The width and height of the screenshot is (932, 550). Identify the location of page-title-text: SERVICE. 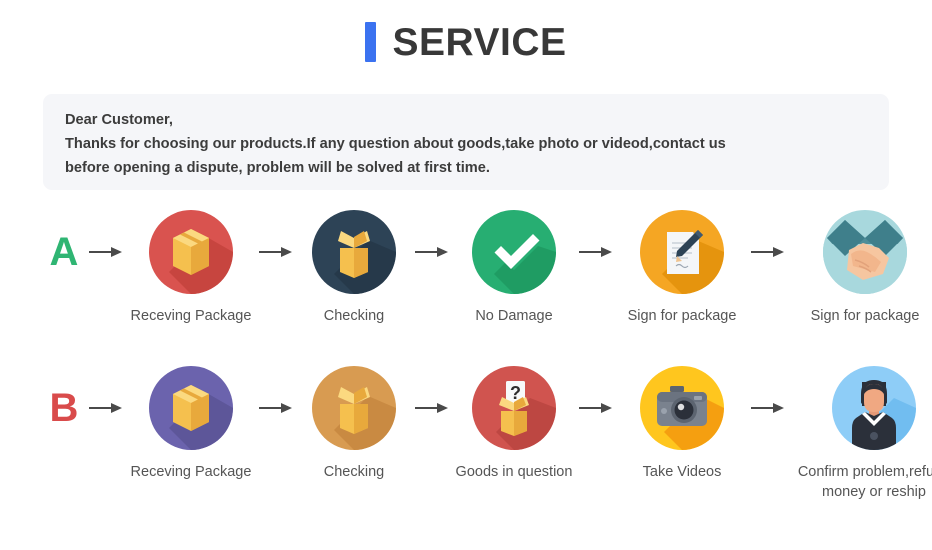
(479, 42).